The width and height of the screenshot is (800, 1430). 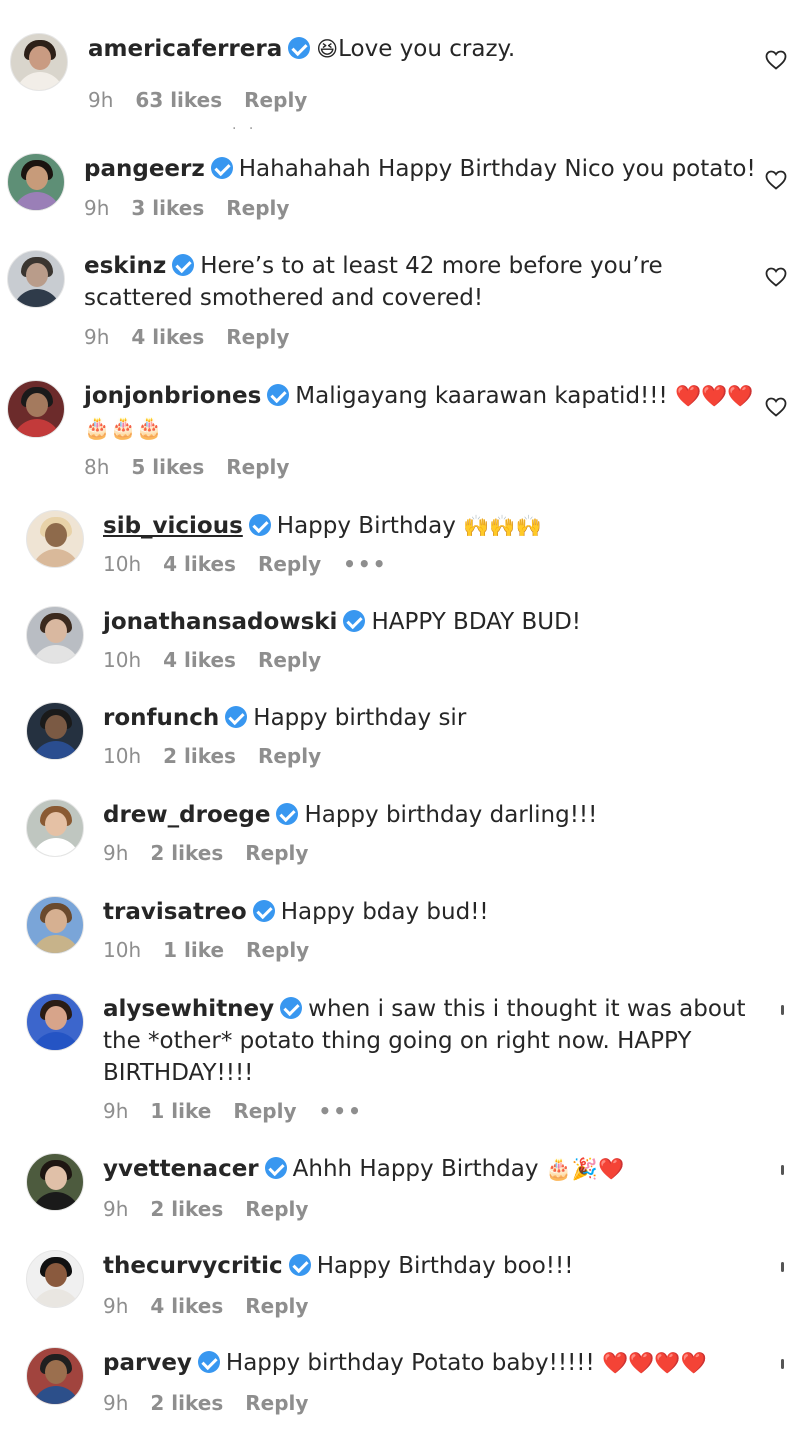 What do you see at coordinates (125, 266) in the screenshot?
I see `username-link: eskinz` at bounding box center [125, 266].